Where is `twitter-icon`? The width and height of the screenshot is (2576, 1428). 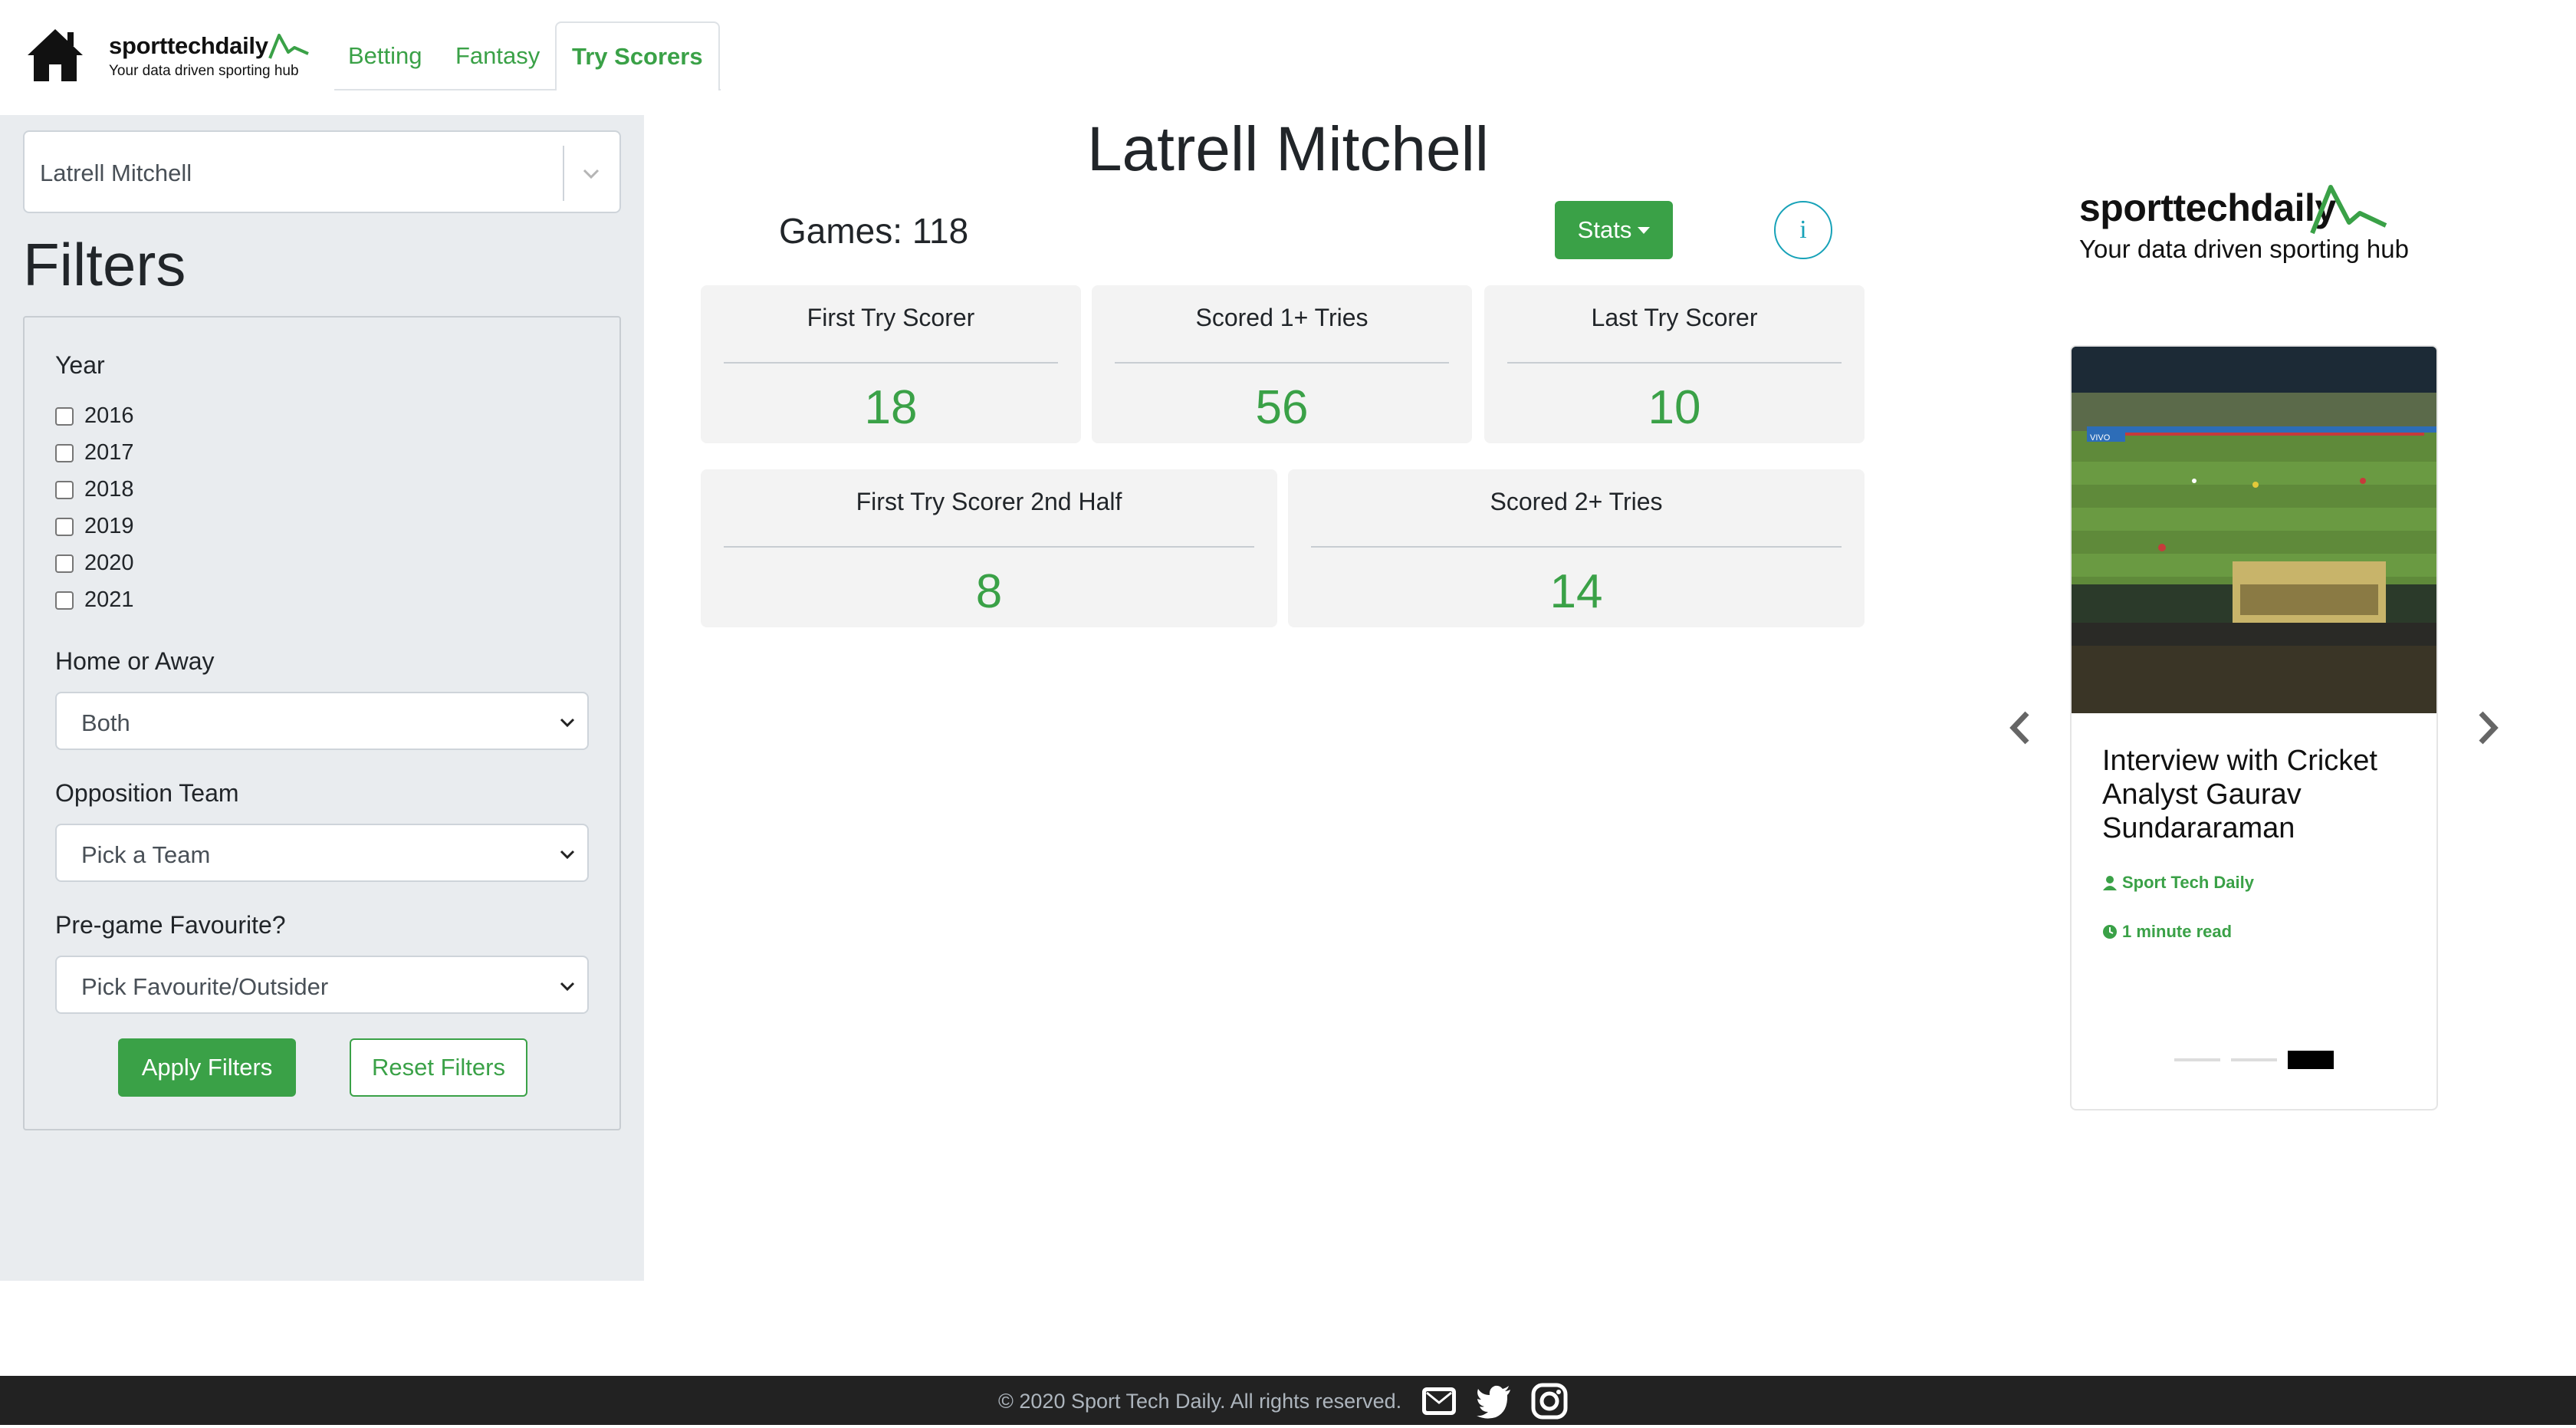 twitter-icon is located at coordinates (1494, 1401).